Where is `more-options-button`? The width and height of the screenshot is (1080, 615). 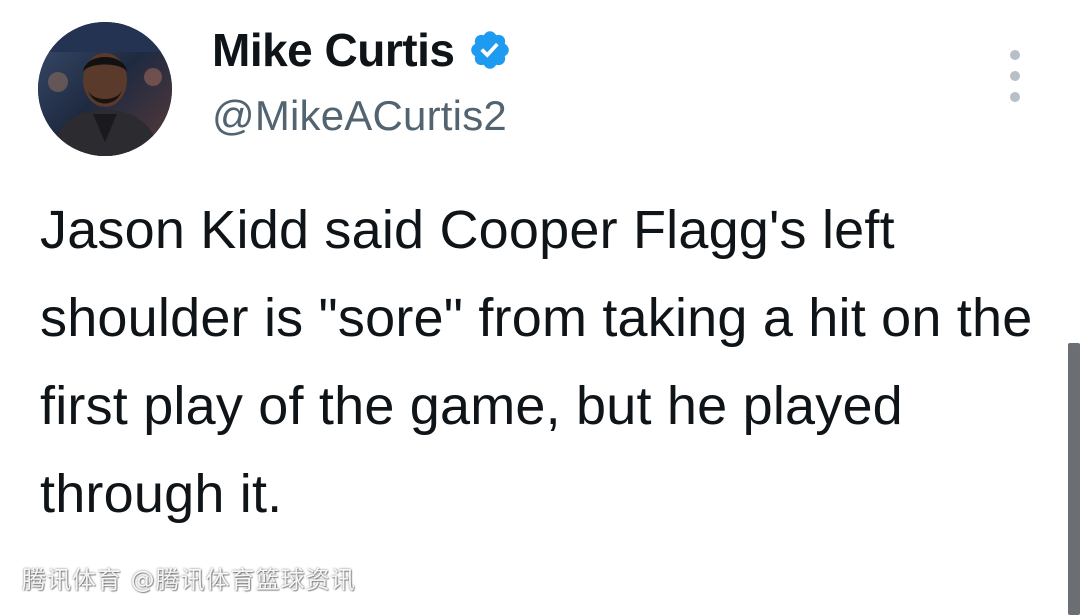 more-options-button is located at coordinates (1015, 76).